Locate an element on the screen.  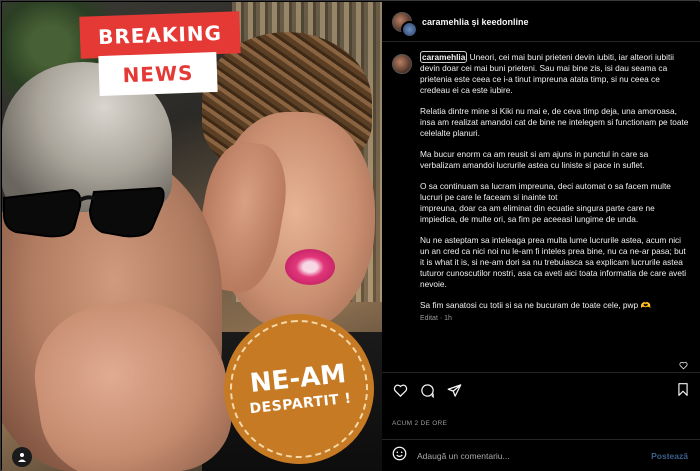
comment-box: Postează is located at coordinates (541, 455).